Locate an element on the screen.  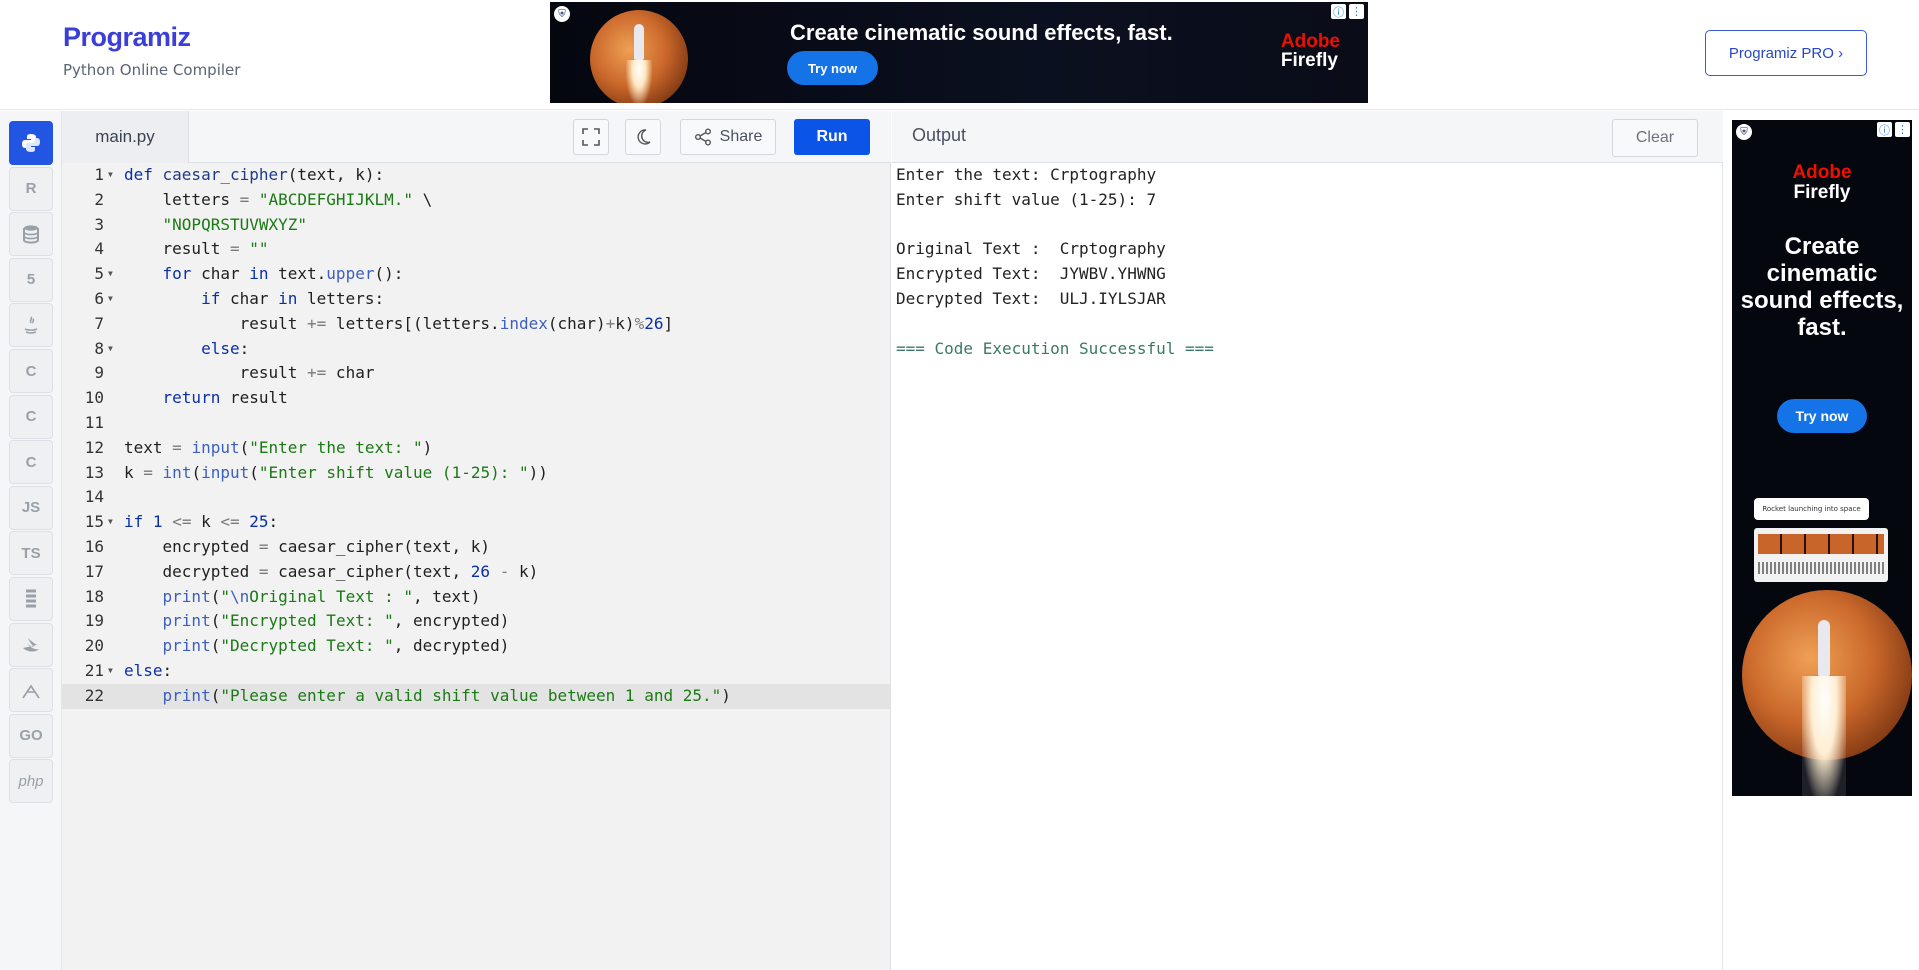
code-line: 1 ▼ def caesar_cipher(text, k): is located at coordinates (476, 175).